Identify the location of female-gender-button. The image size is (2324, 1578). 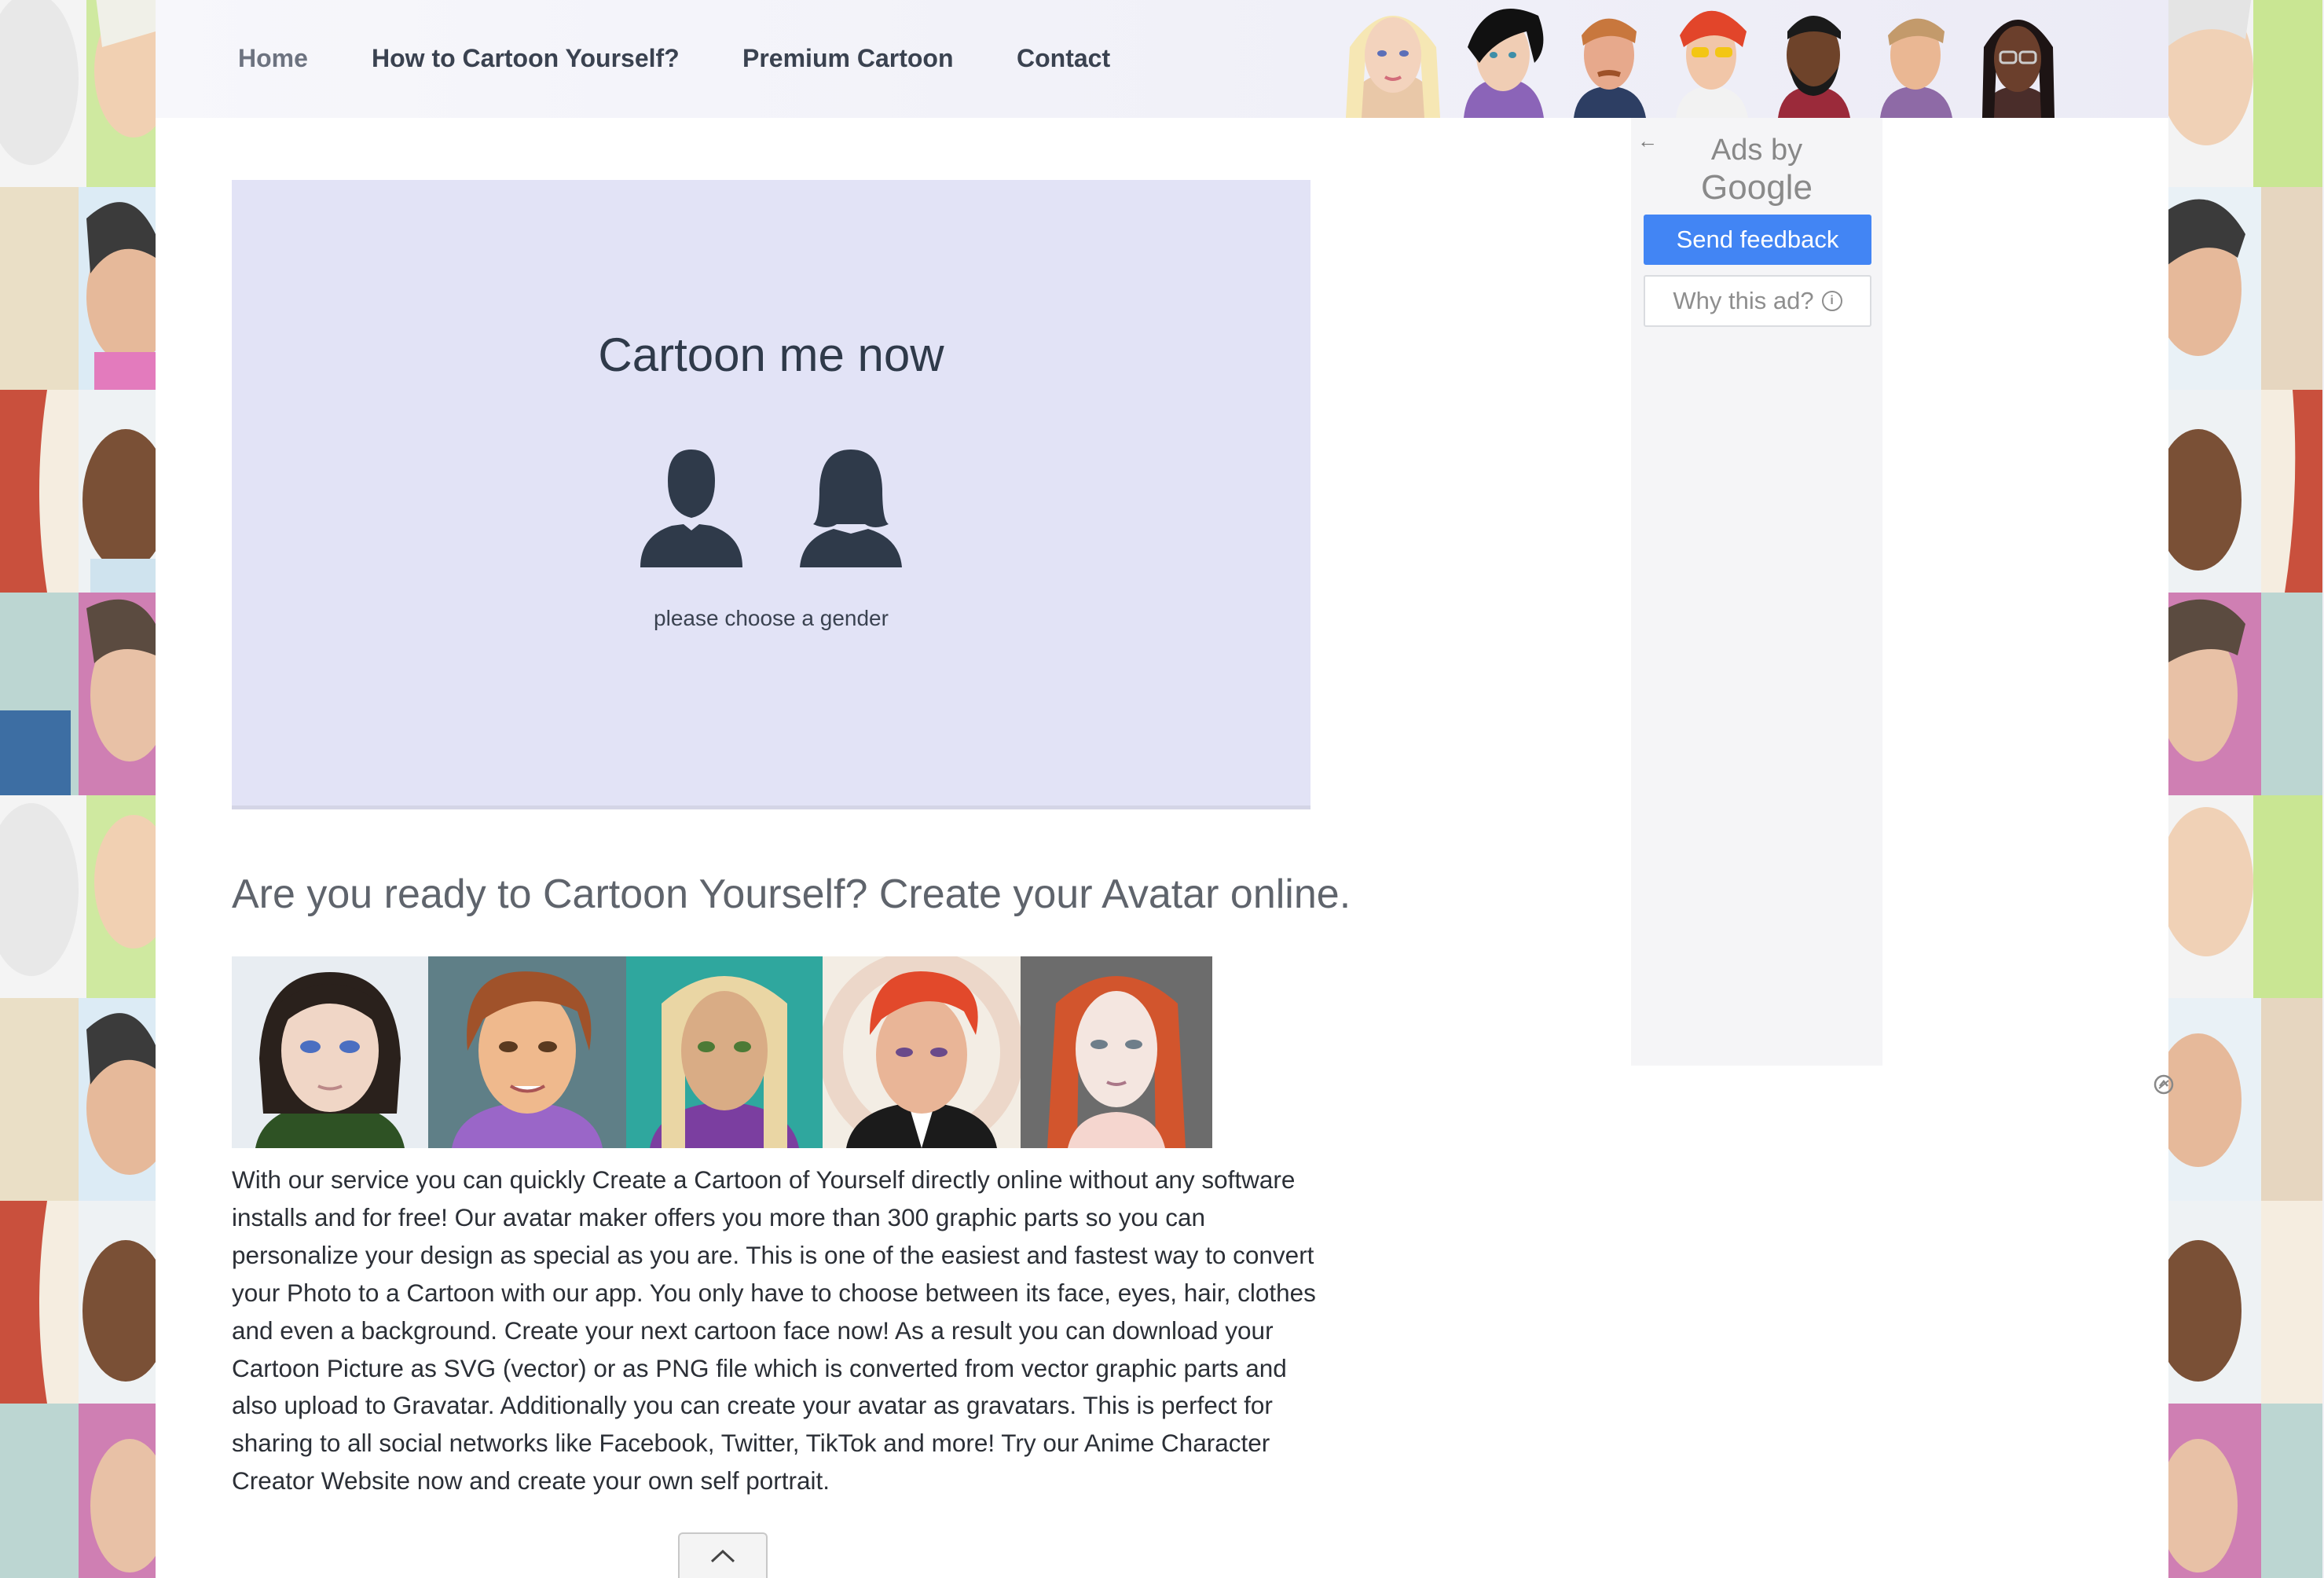
(851, 508).